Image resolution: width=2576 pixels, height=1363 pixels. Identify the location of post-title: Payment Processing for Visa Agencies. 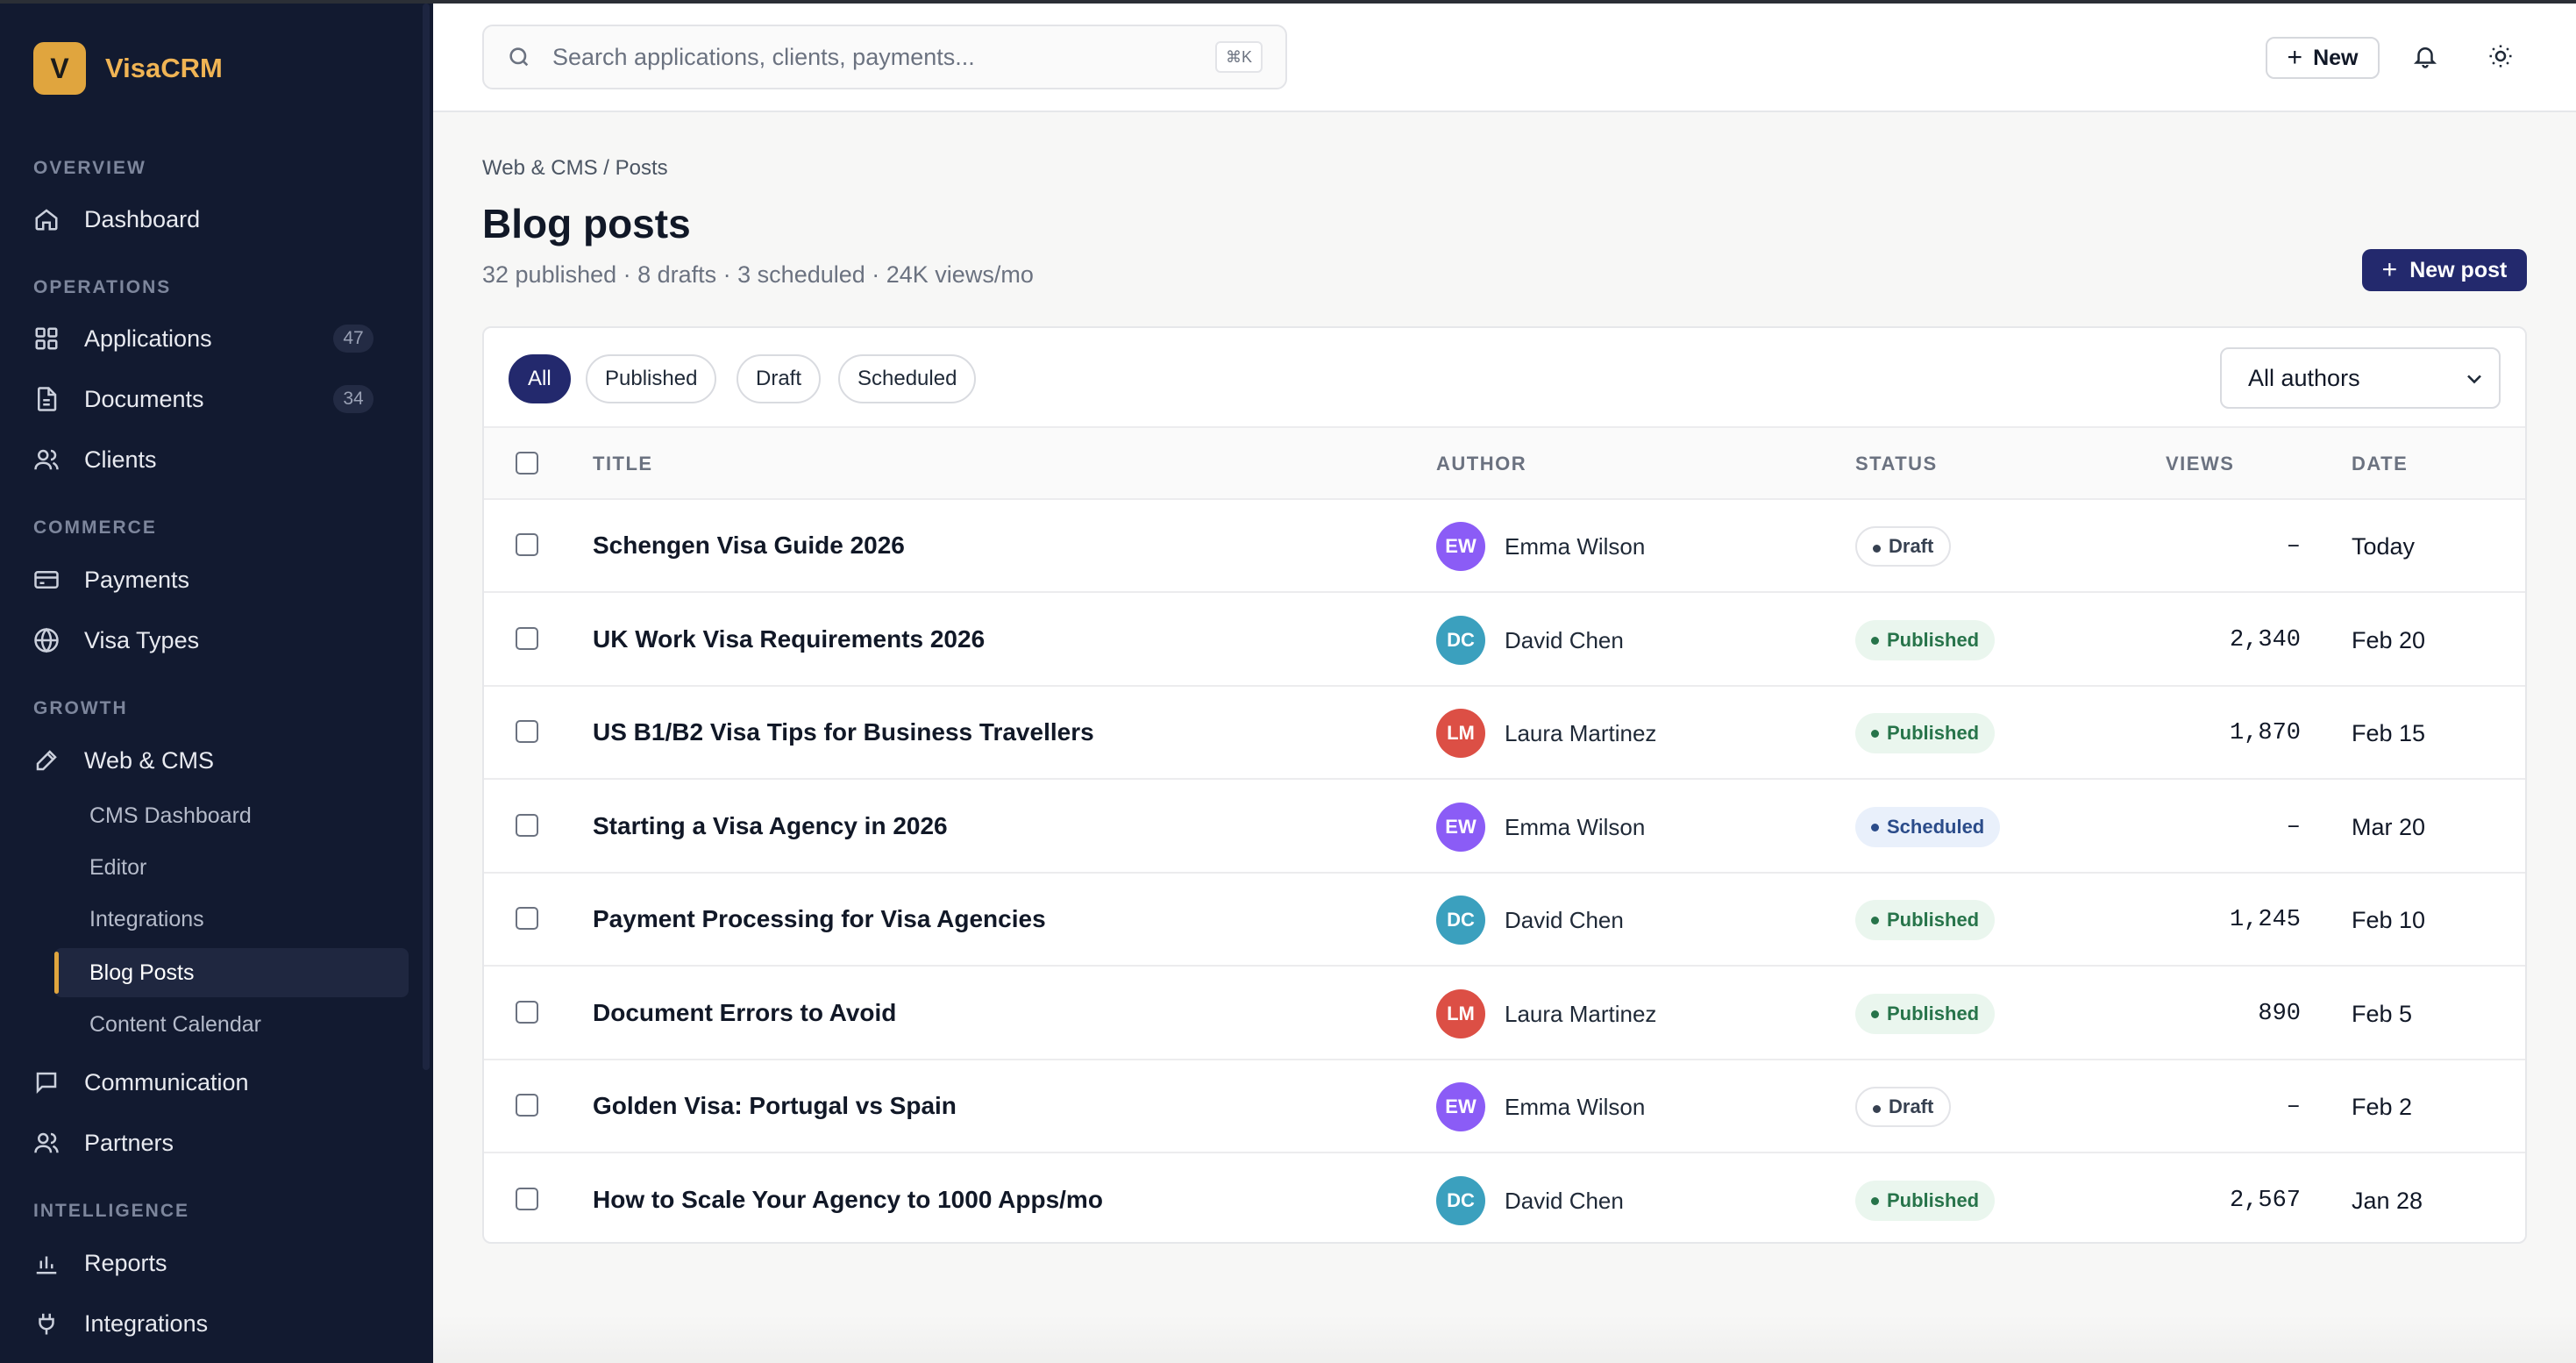
(819, 919).